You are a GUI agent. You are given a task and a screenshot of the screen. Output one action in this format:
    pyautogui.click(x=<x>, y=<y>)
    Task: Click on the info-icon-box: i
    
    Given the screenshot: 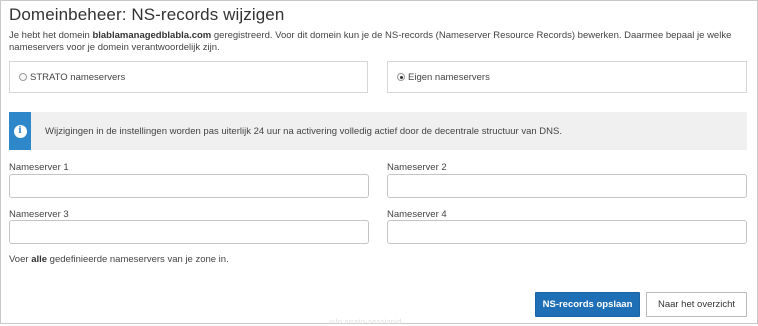 What is the action you would take?
    pyautogui.click(x=20, y=131)
    